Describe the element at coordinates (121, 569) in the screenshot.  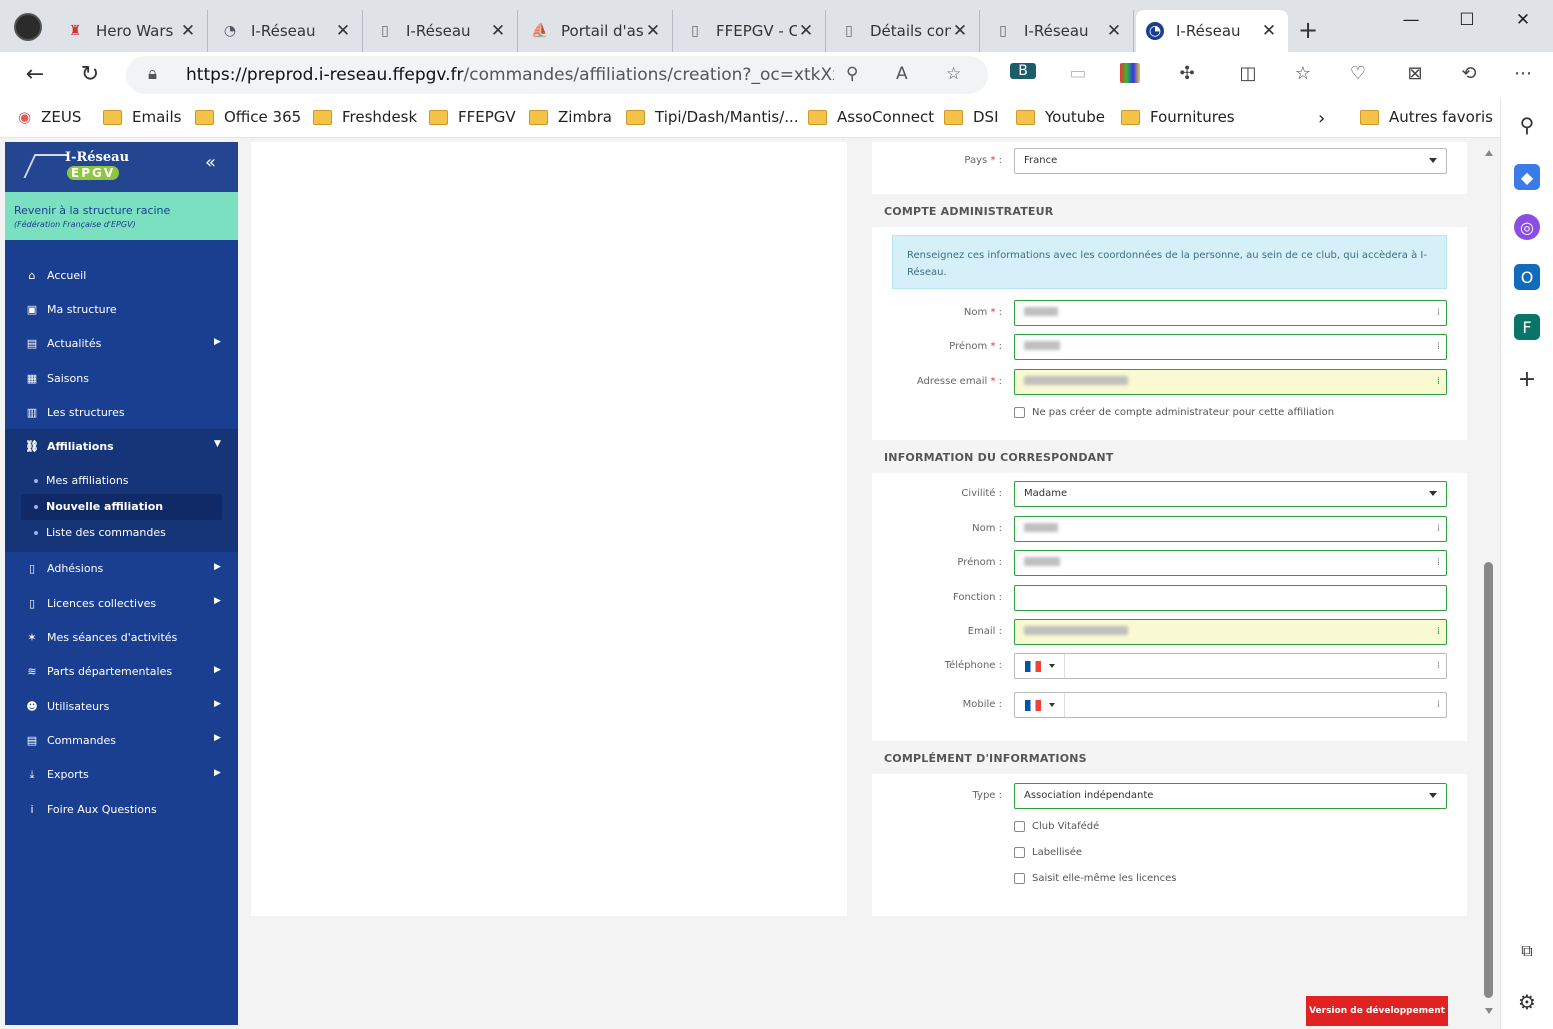
I see `sidebar-item-adhesions: ▯ Adhésions ▶` at that location.